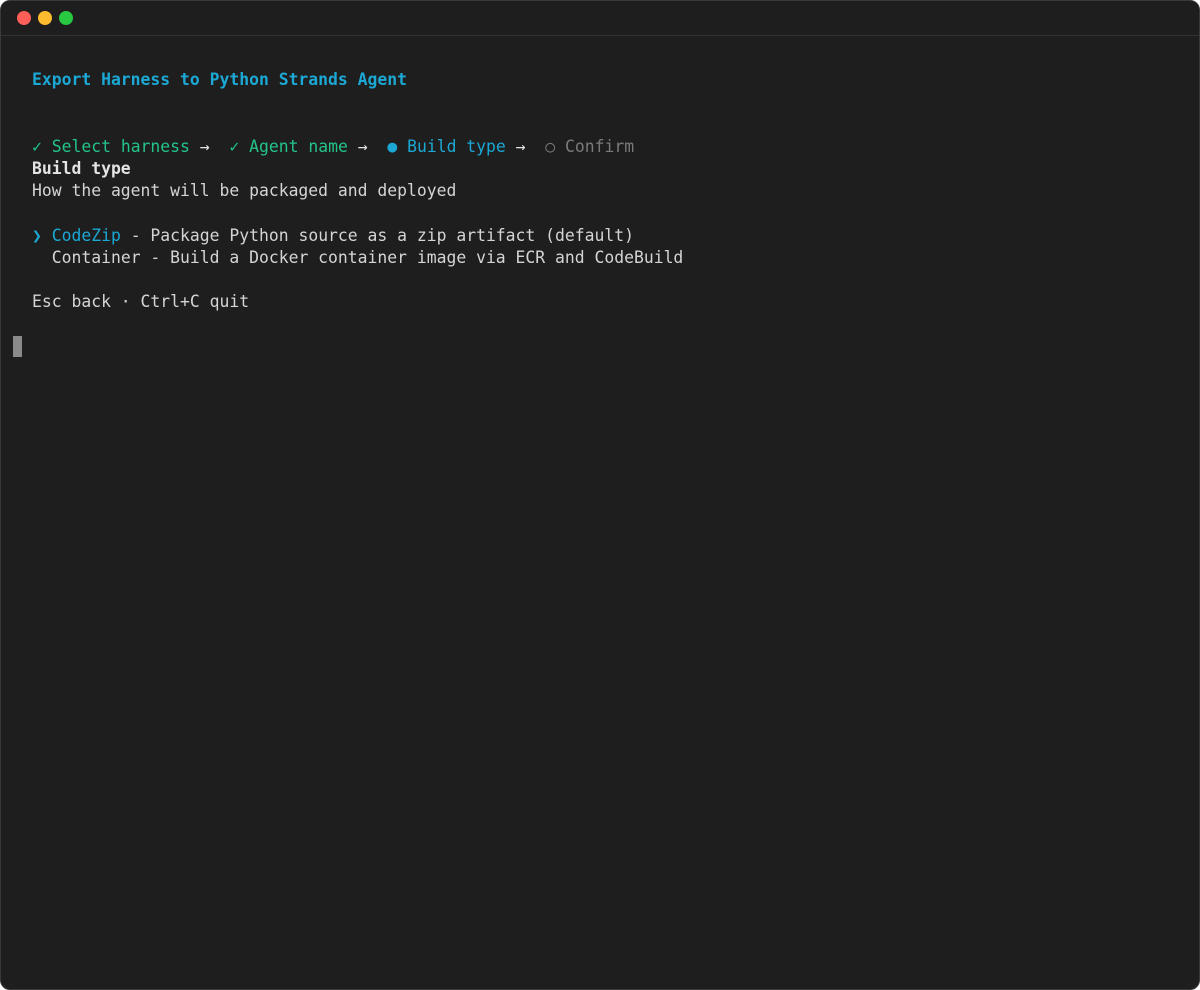 Image resolution: width=1200 pixels, height=990 pixels. I want to click on section-heading: Build type, so click(81, 168).